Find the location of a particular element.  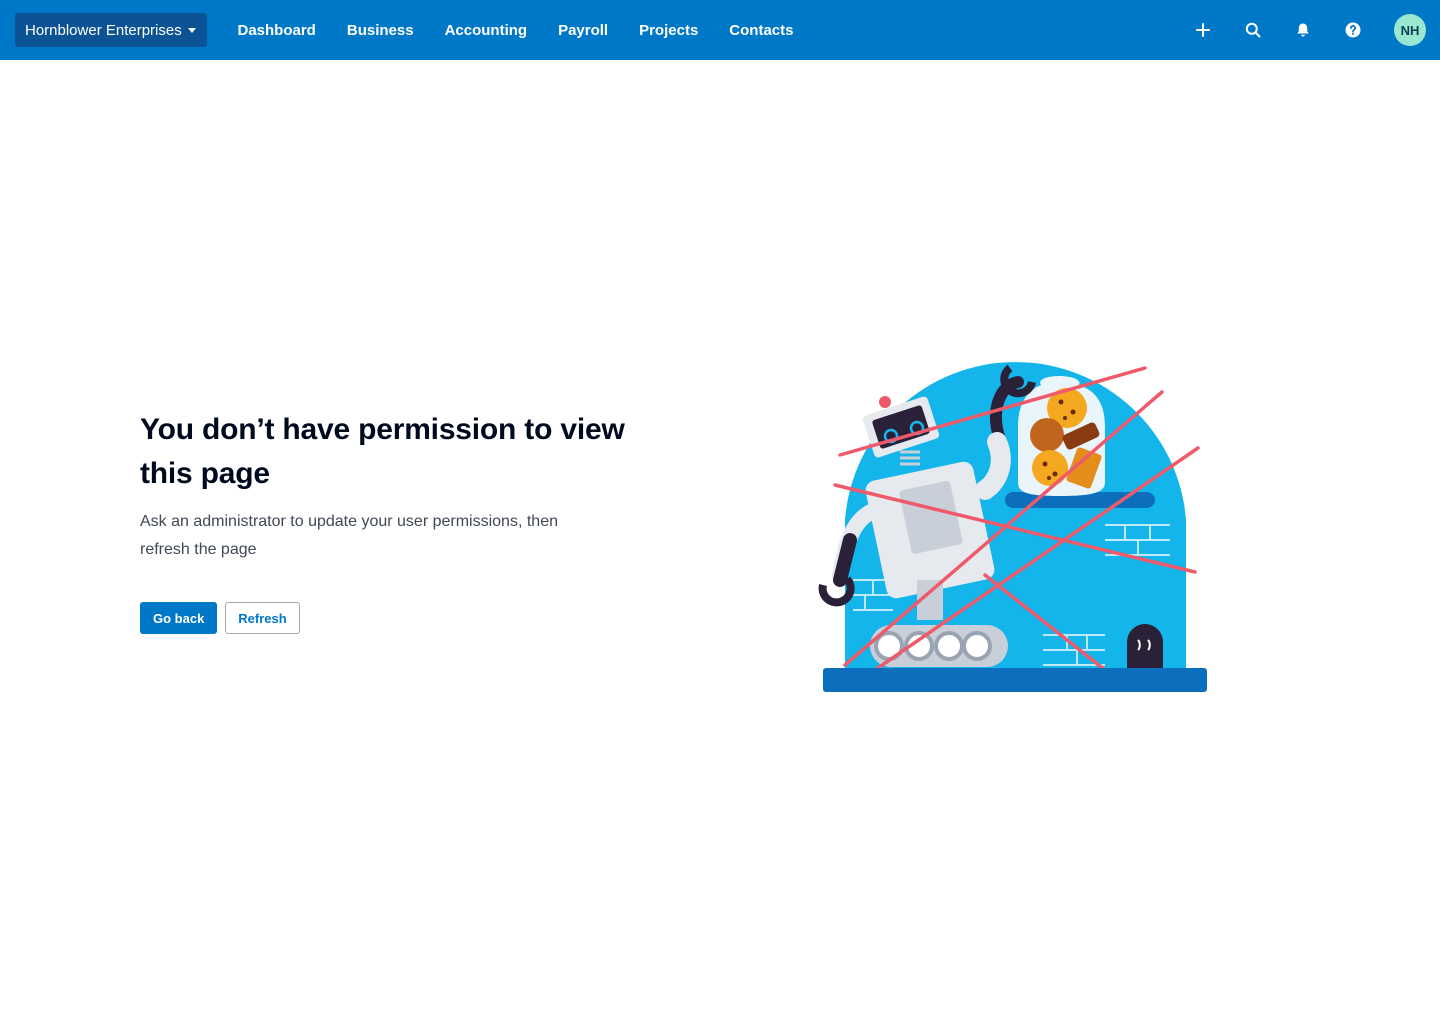

go-back-button: Go back is located at coordinates (179, 618).